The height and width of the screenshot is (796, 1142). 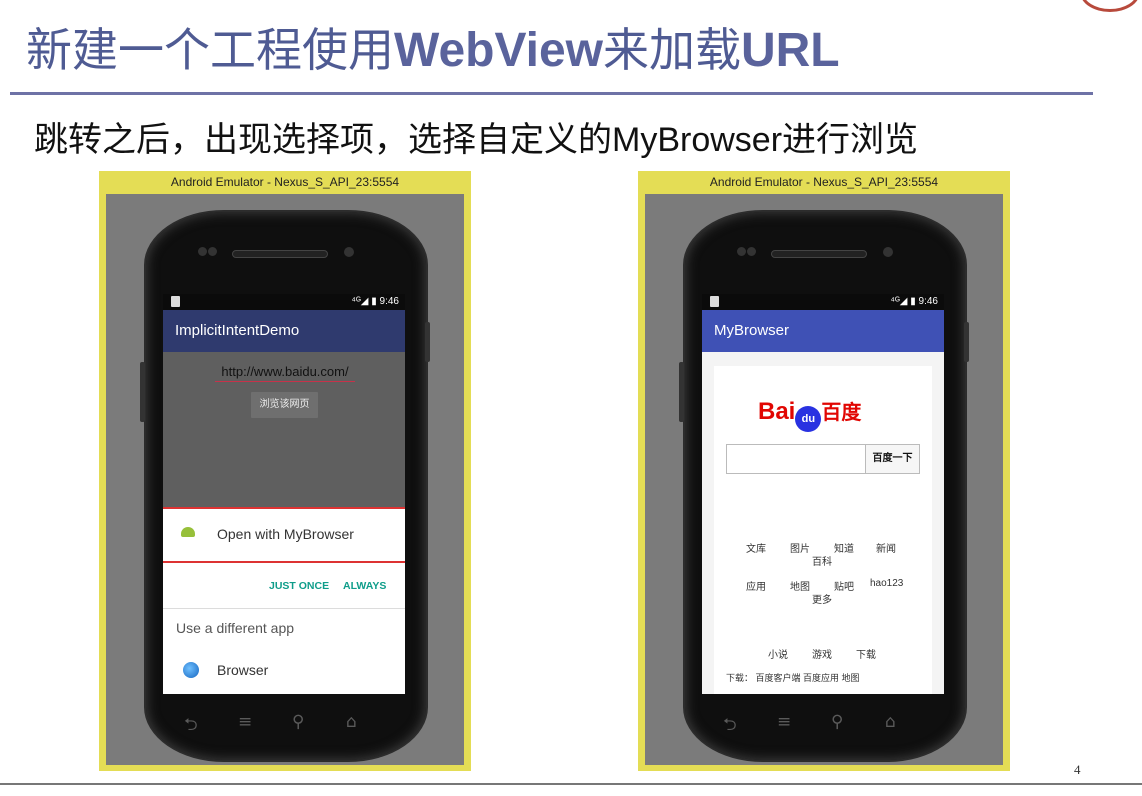 I want to click on link-xiaoshuo: 小说, so click(x=778, y=653).